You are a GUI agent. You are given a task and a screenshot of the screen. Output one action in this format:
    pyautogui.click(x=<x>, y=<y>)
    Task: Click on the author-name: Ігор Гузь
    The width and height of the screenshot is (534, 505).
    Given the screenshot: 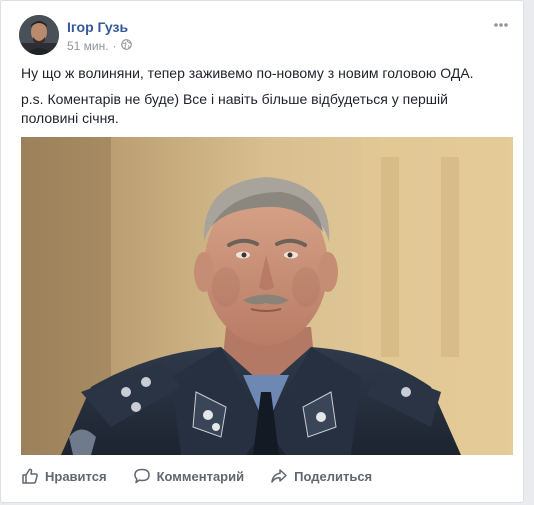 What is the action you would take?
    pyautogui.click(x=97, y=27)
    